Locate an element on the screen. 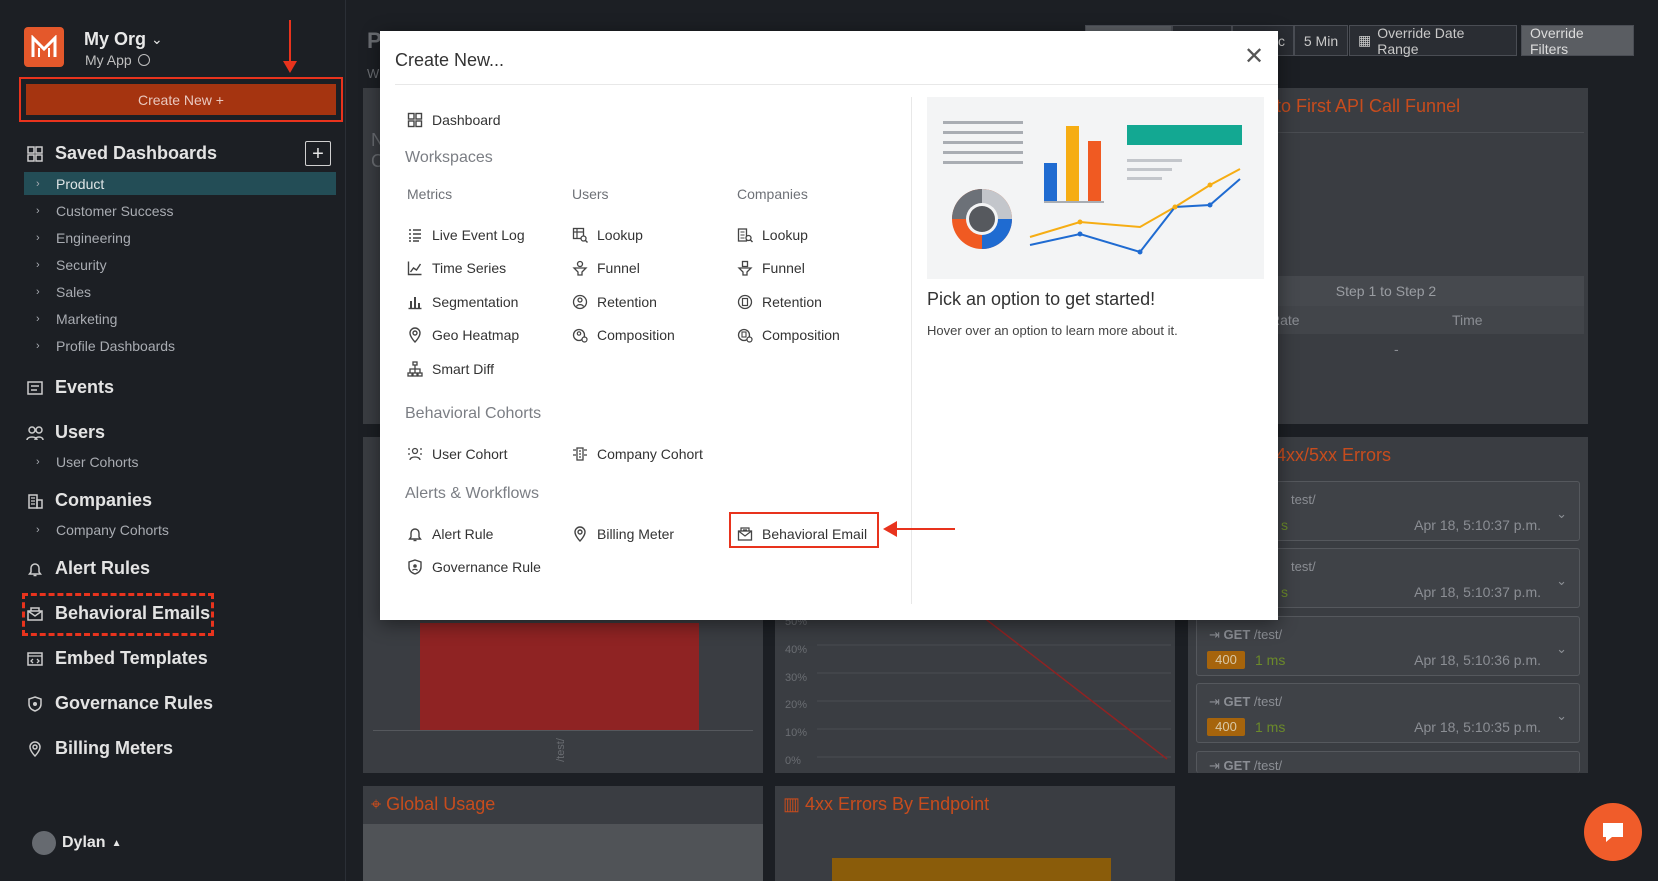  option-user-composition: Composition is located at coordinates (623, 335).